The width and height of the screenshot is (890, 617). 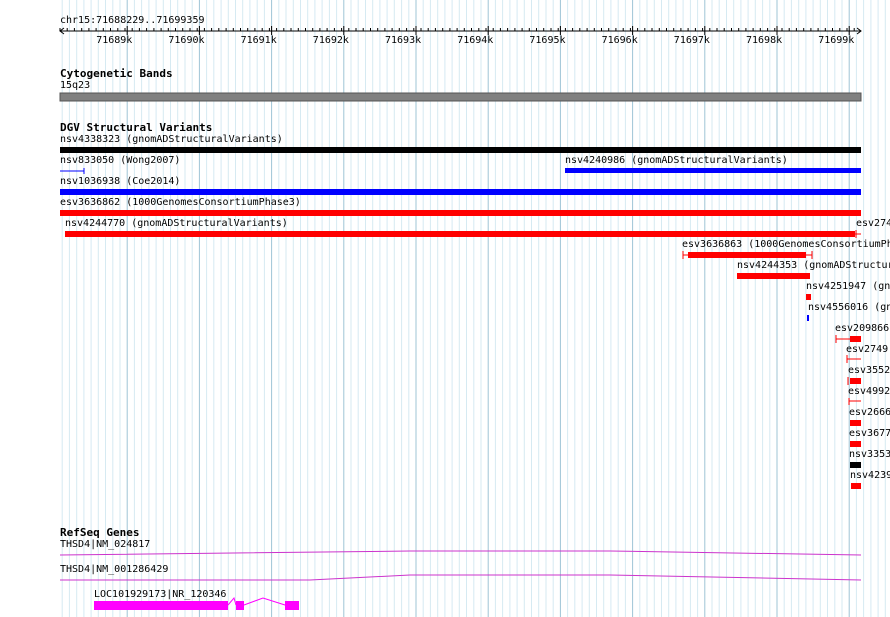 I want to click on refseq-track, so click(x=460, y=580).